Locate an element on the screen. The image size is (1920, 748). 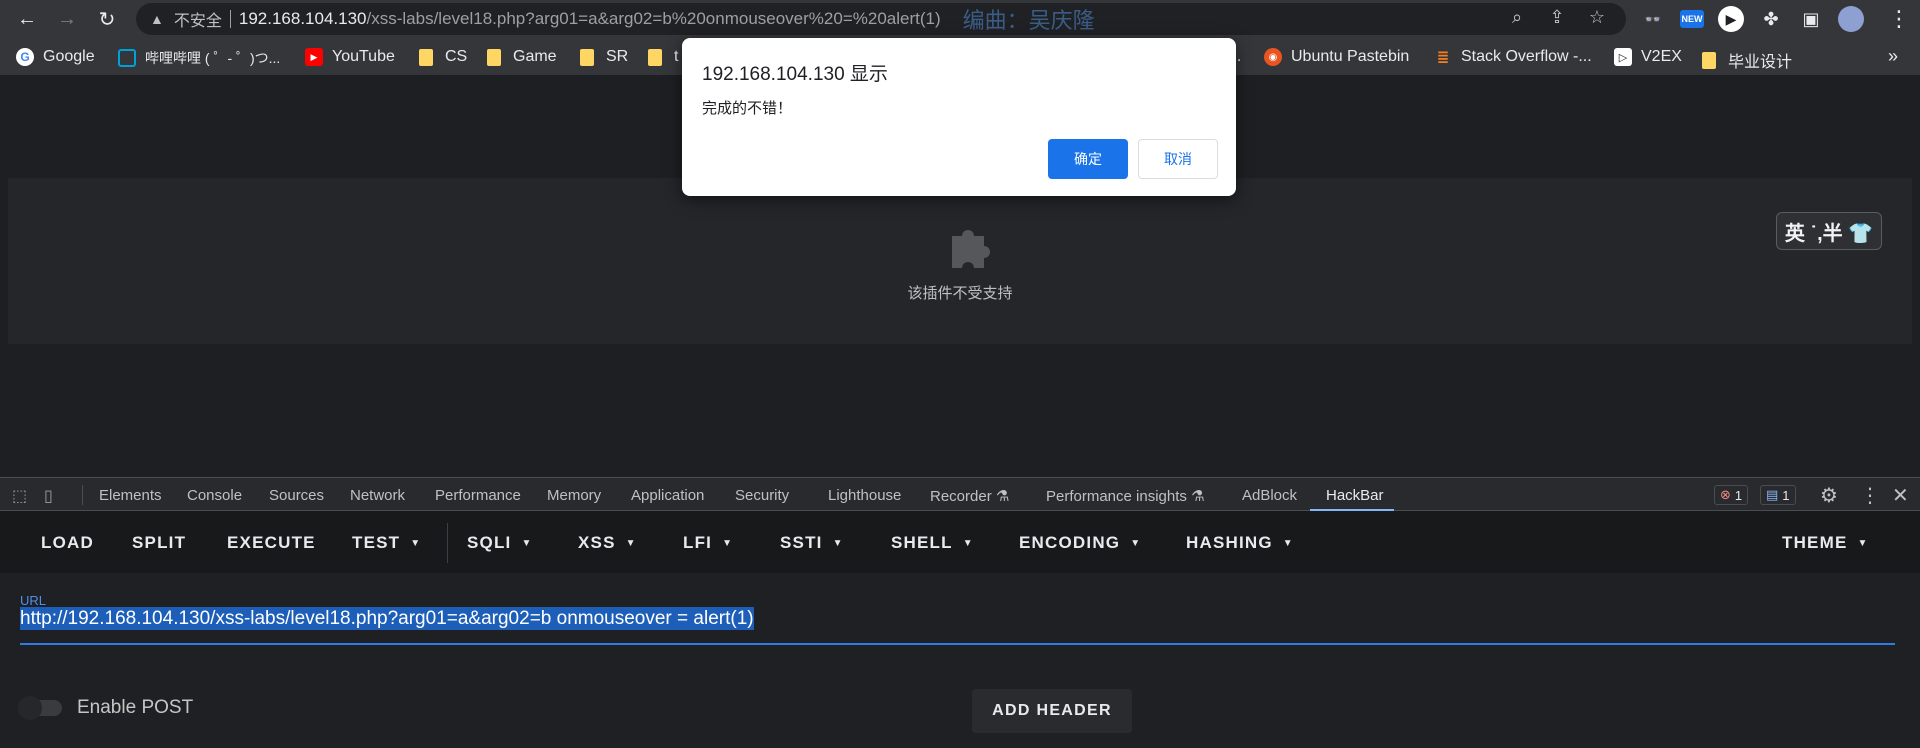
encoding-dropdown: ENCODING ▼ is located at coordinates (1080, 543).